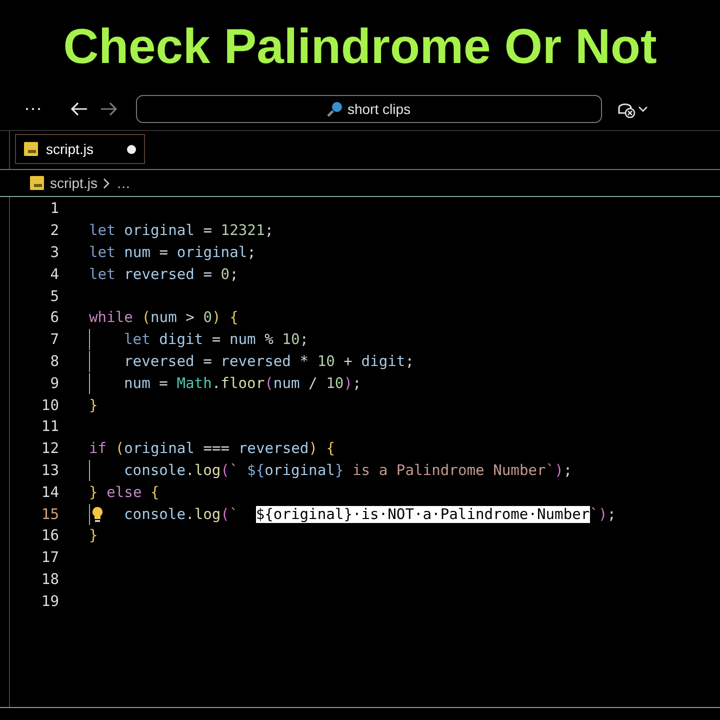 The width and height of the screenshot is (720, 720). What do you see at coordinates (106, 183) in the screenshot?
I see `chevron-right-icon` at bounding box center [106, 183].